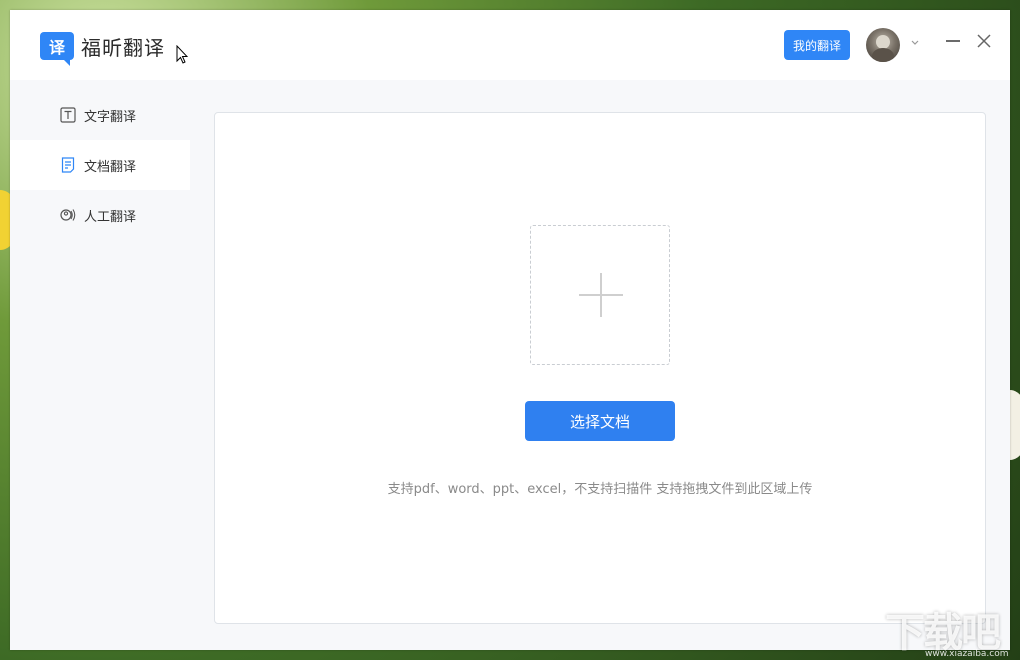  I want to click on logo-char: 译, so click(56, 47).